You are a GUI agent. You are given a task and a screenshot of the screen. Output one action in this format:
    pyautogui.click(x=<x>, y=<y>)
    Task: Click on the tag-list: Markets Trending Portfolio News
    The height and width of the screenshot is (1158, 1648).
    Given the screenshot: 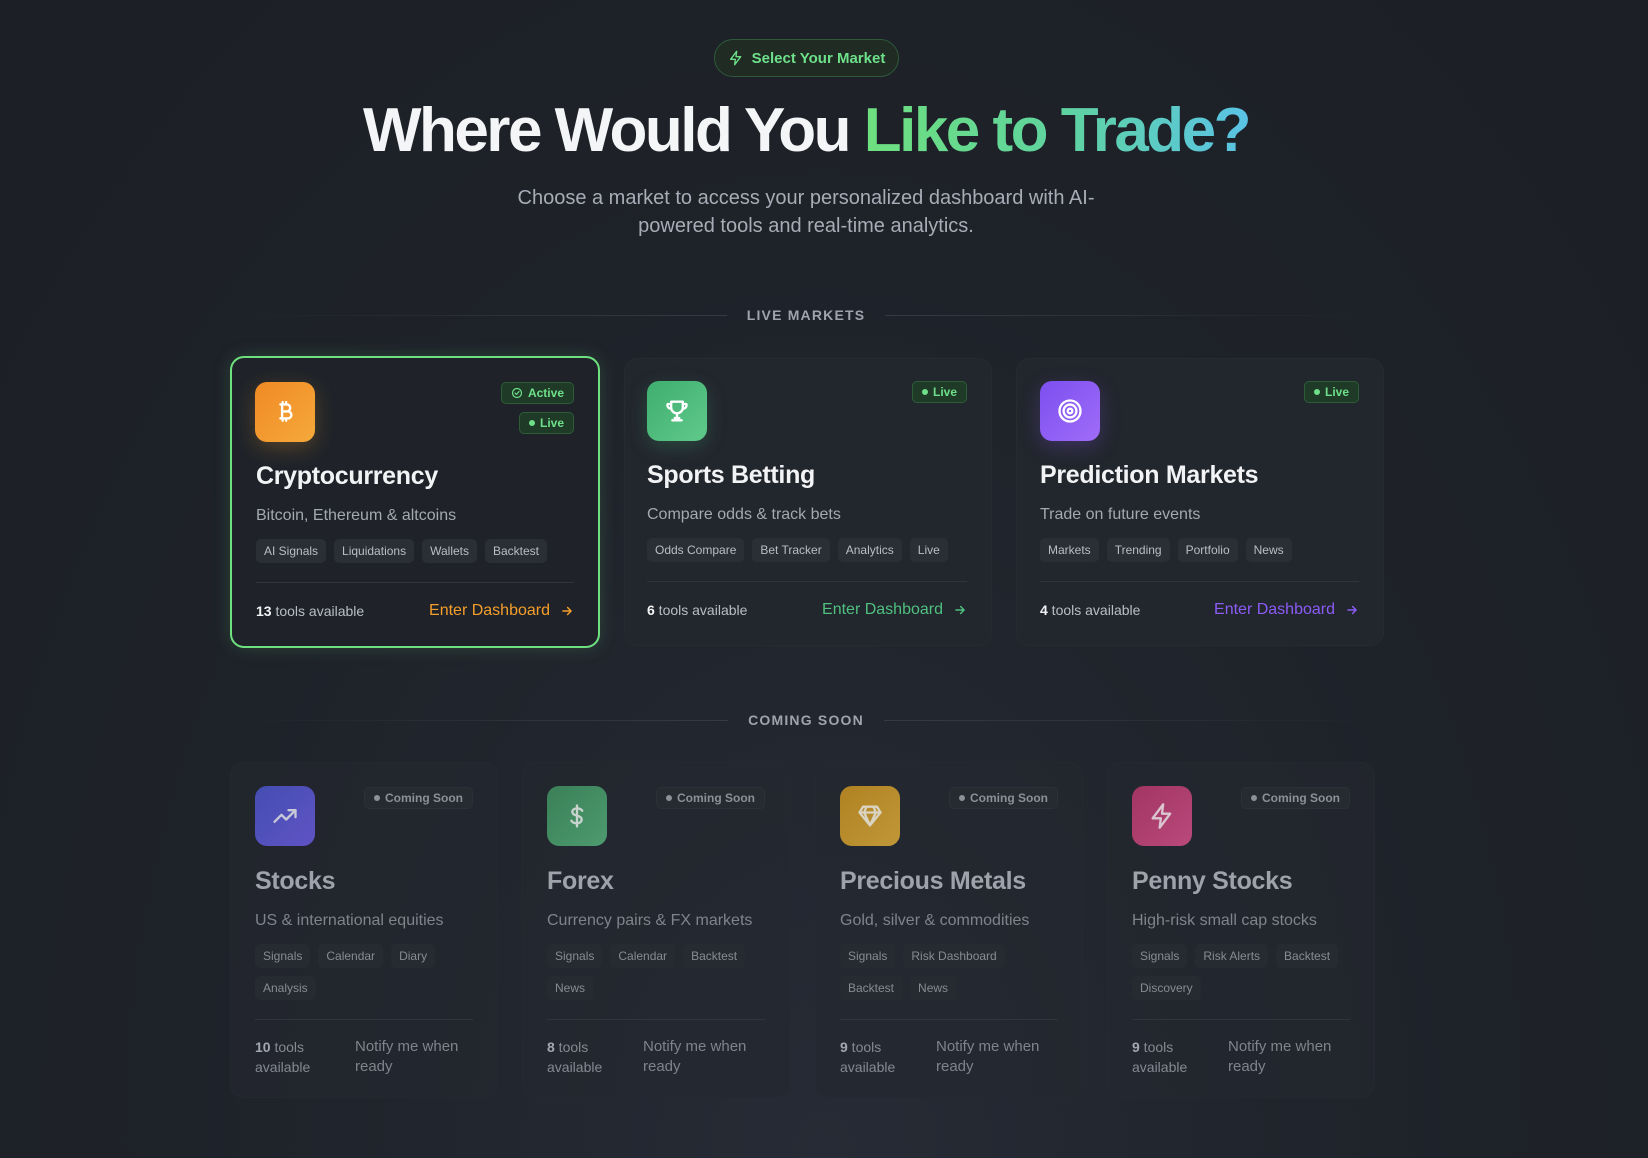 What is the action you would take?
    pyautogui.click(x=1166, y=550)
    